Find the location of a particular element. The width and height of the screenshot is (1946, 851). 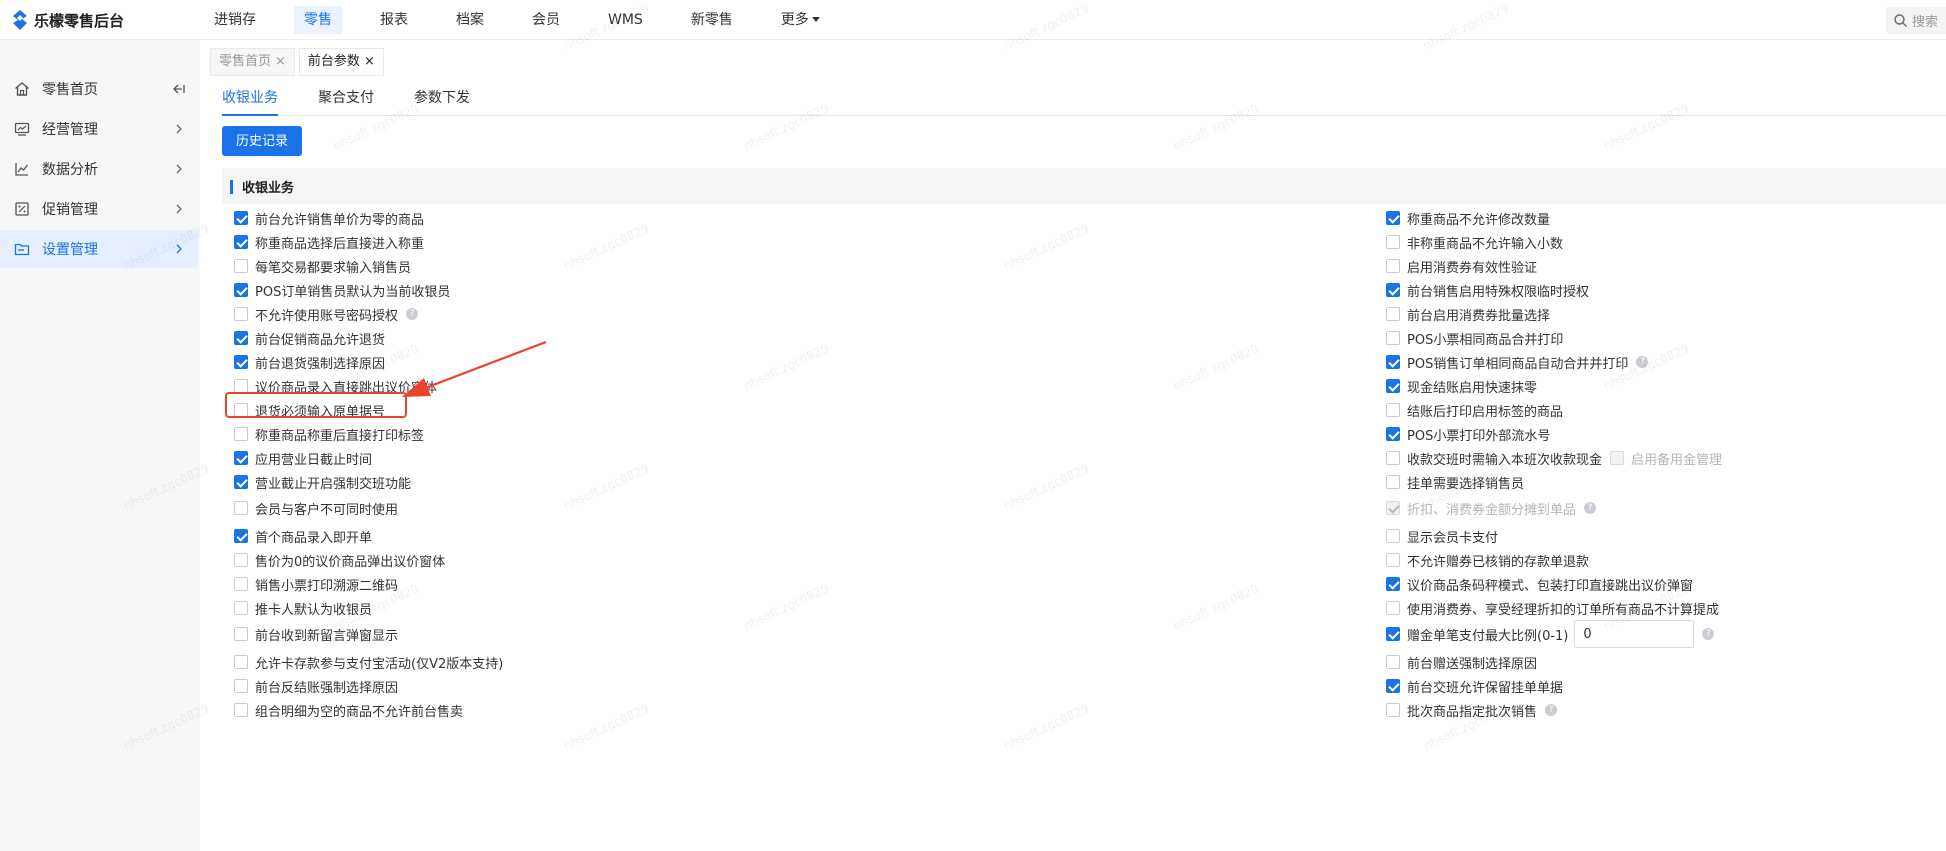

option-row: 推卡人默认为收银员 is located at coordinates (303, 608).